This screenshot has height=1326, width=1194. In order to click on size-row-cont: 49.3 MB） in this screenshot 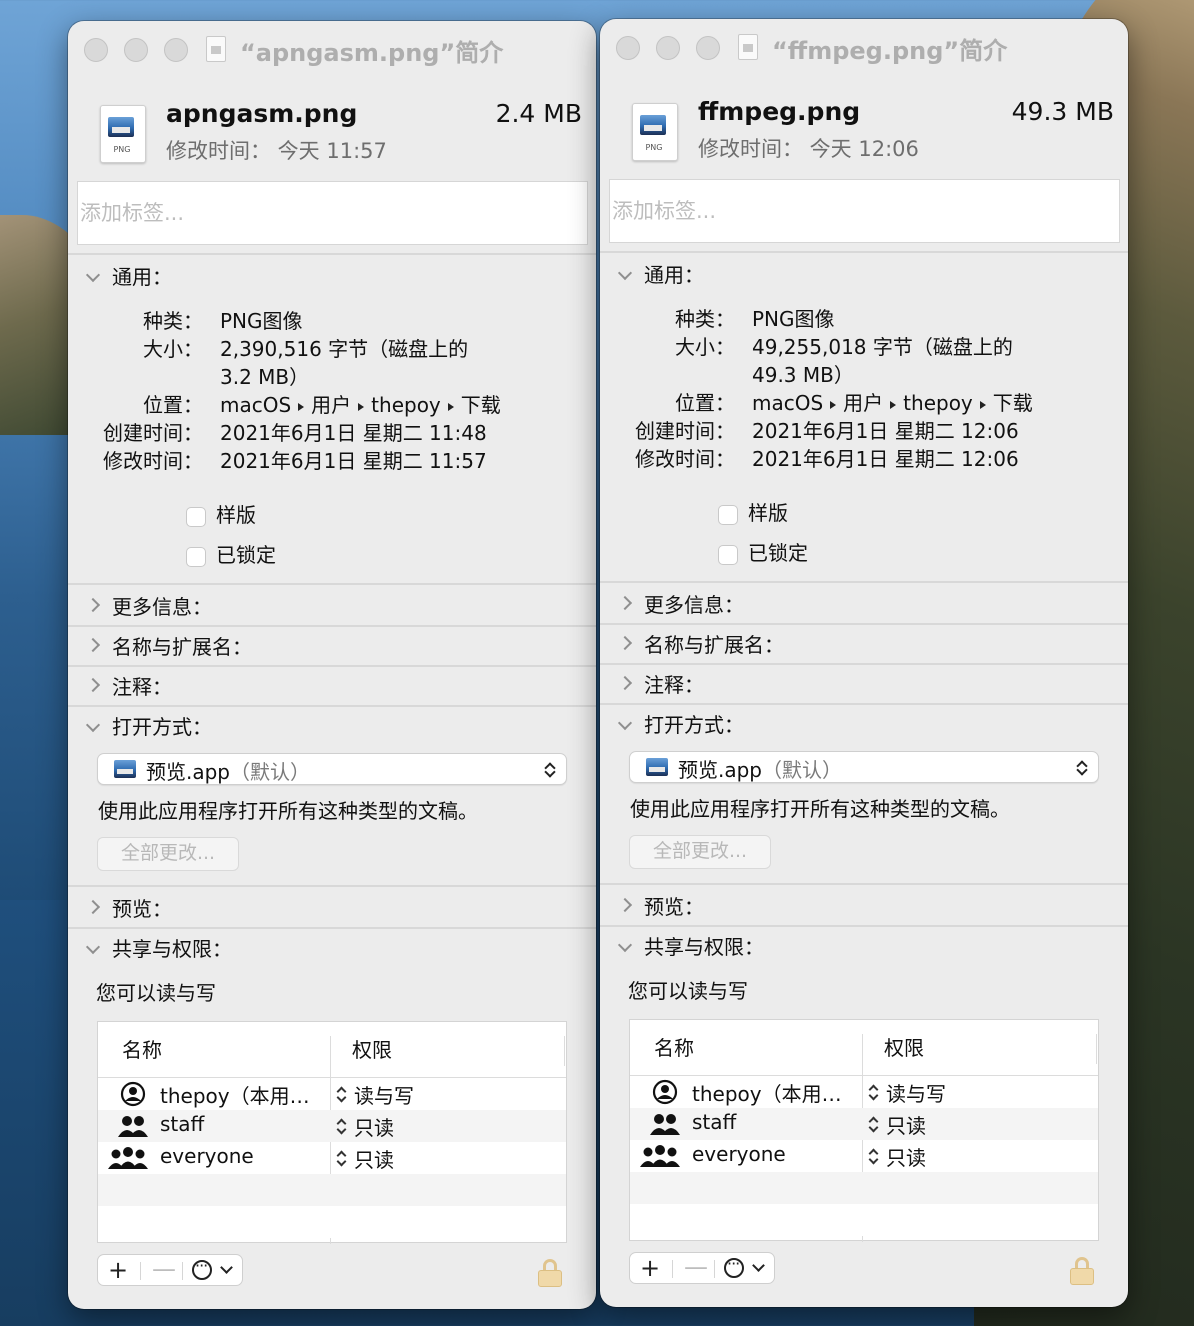, I will do `click(803, 375)`.